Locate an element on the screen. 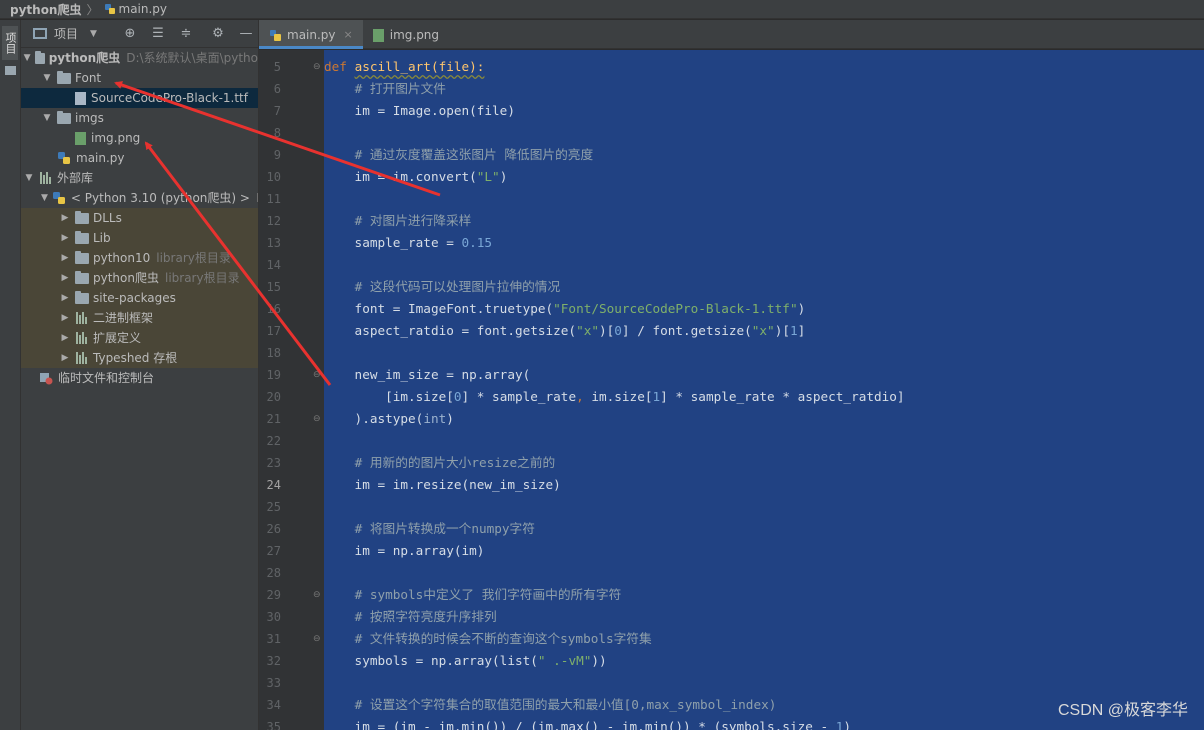  tree-item: main.py is located at coordinates (139, 158).